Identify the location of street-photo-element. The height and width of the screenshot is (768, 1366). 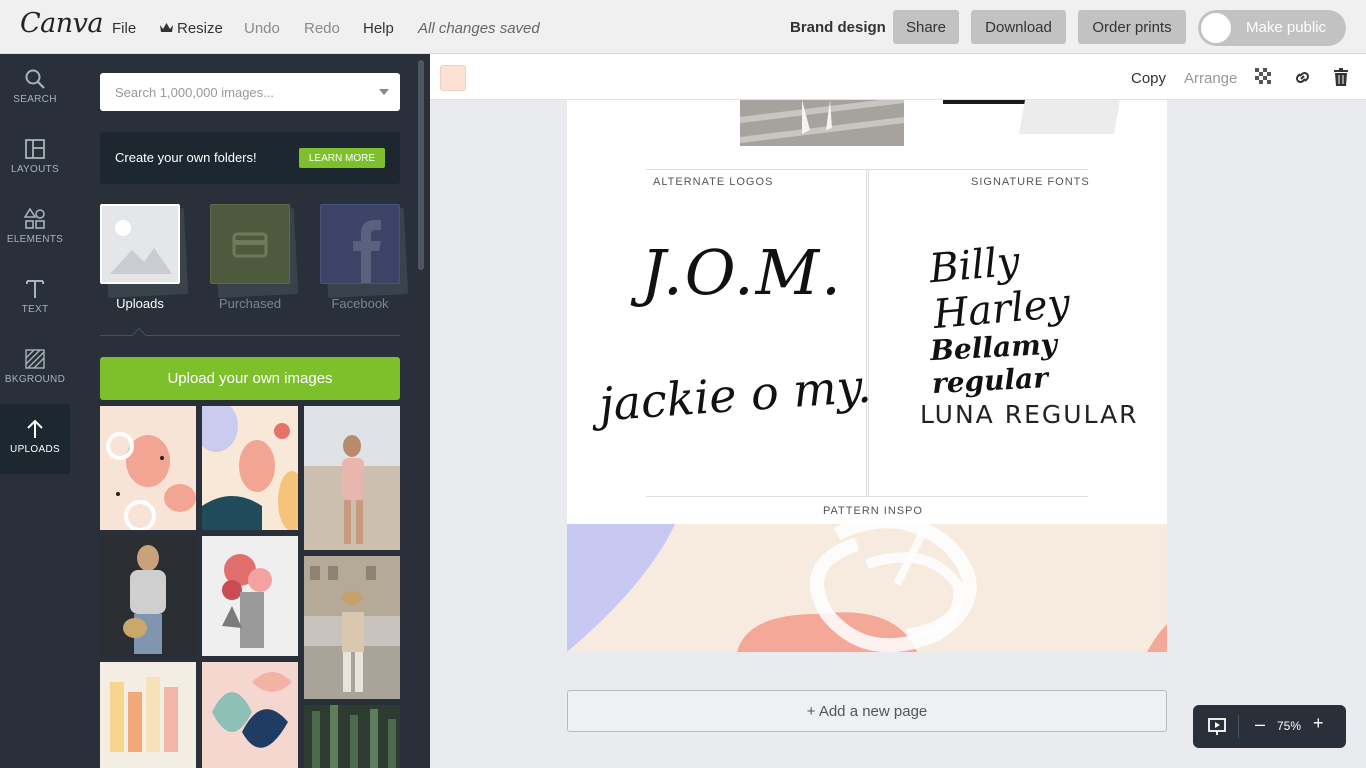
(822, 123).